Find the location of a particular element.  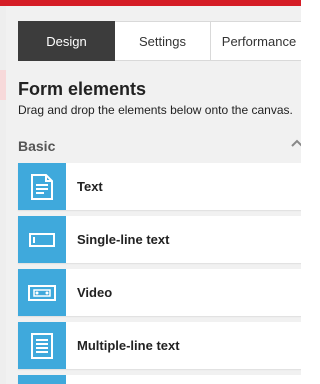

element-item-text: Text is located at coordinates (159, 186).